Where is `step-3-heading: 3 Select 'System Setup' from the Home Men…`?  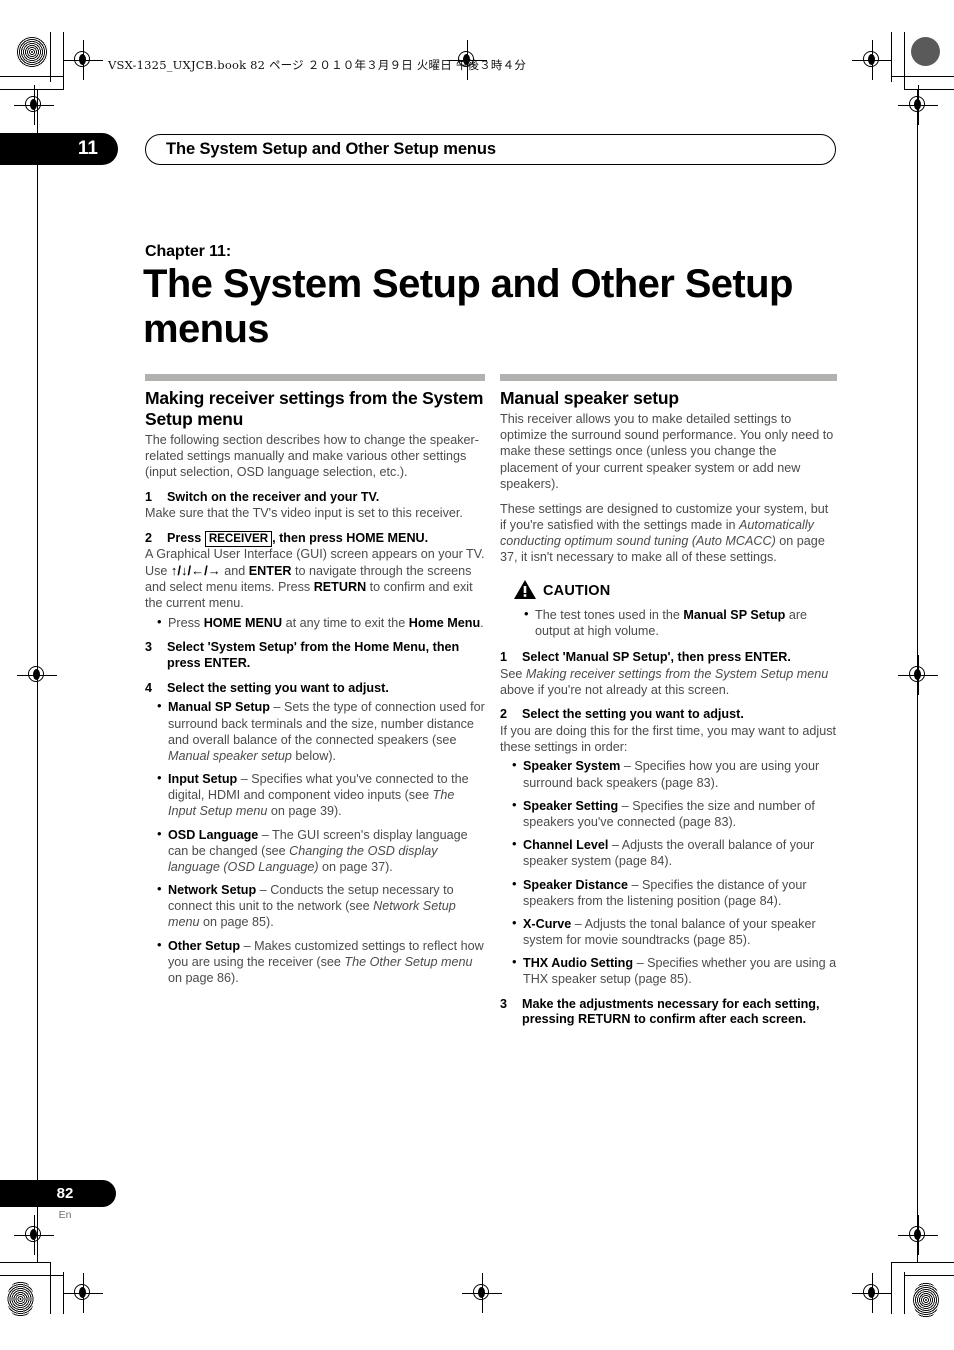
step-3-heading: 3 Select 'System Setup' from the Home Men… is located at coordinates (315, 656).